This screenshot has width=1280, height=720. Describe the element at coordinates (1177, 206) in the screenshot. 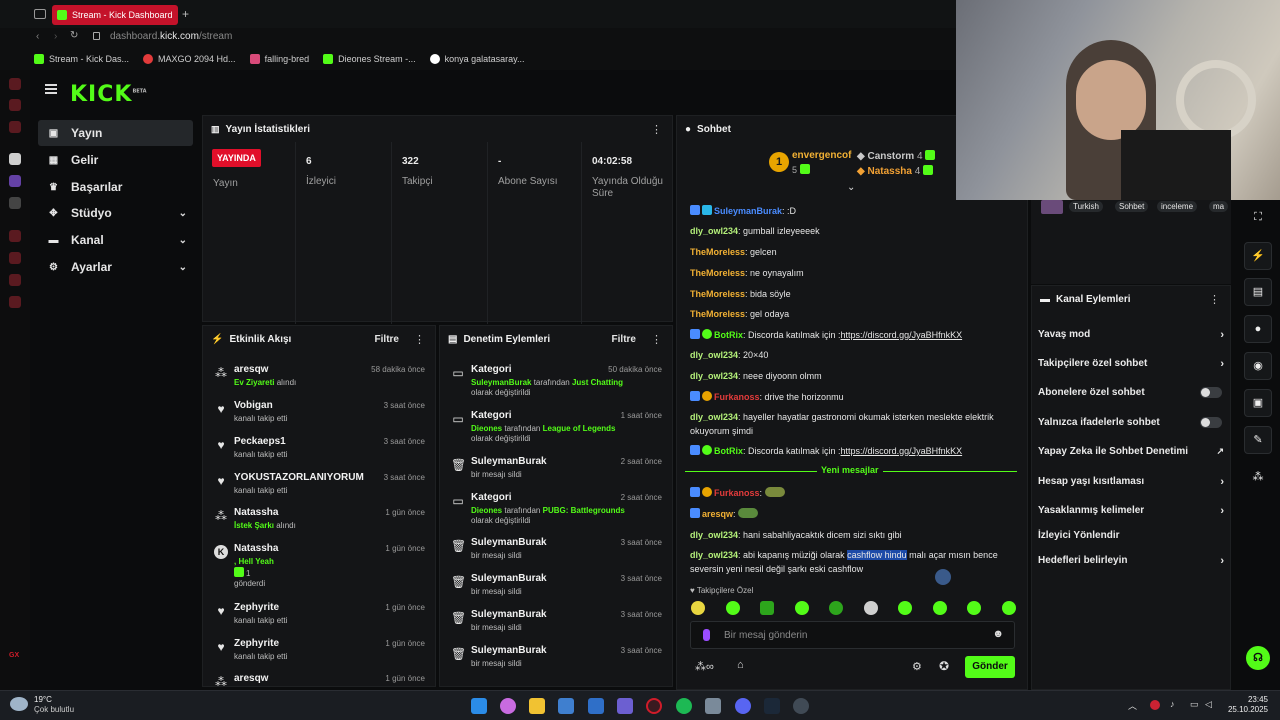

I see `tag-pill: inceleme` at that location.